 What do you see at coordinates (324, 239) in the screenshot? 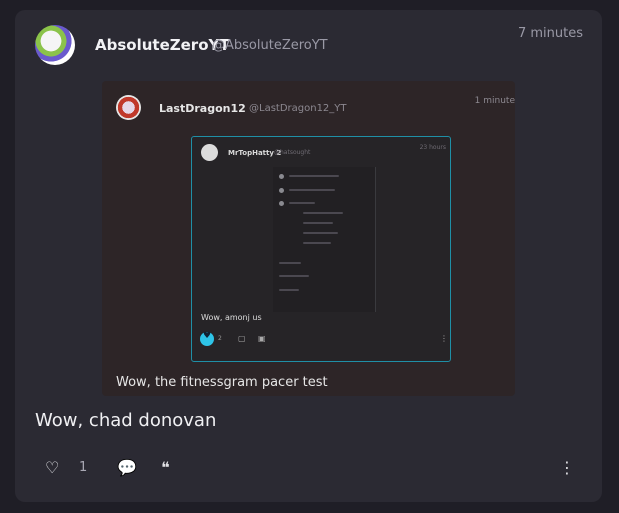
I see `deep-nested-preview` at bounding box center [324, 239].